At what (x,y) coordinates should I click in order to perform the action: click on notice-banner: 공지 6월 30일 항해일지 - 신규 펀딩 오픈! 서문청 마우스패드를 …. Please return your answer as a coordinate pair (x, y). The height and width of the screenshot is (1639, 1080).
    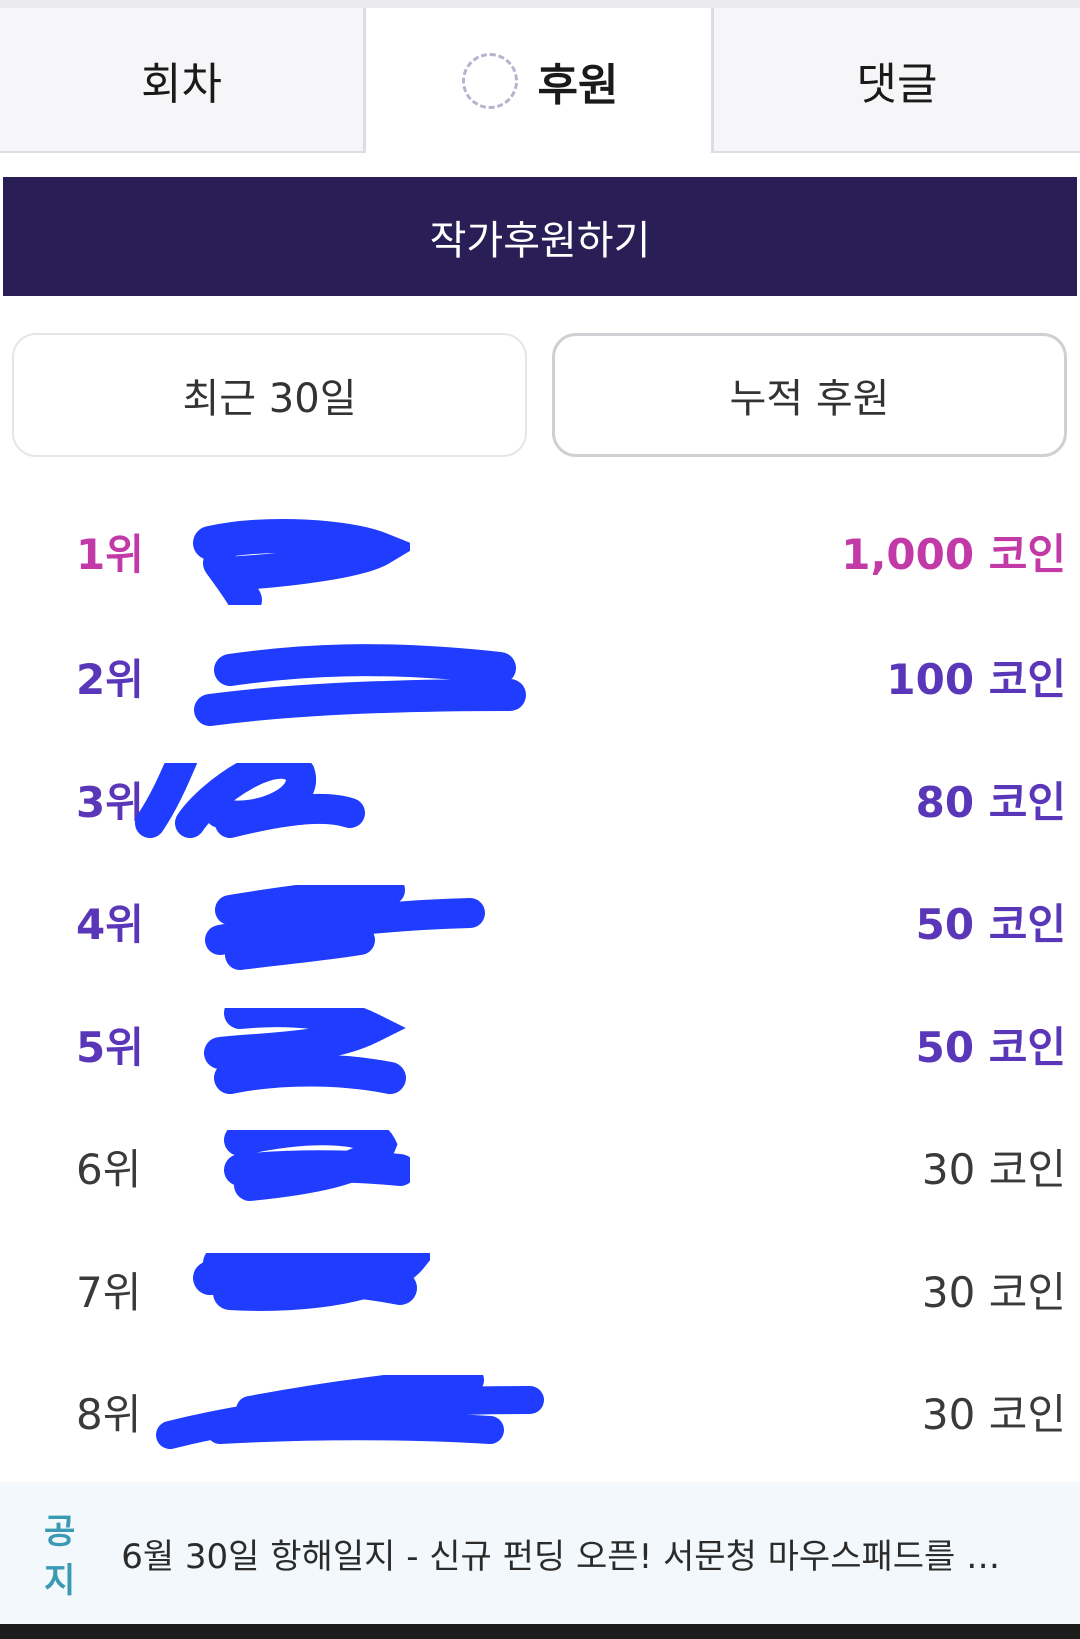
    Looking at the image, I should click on (540, 1553).